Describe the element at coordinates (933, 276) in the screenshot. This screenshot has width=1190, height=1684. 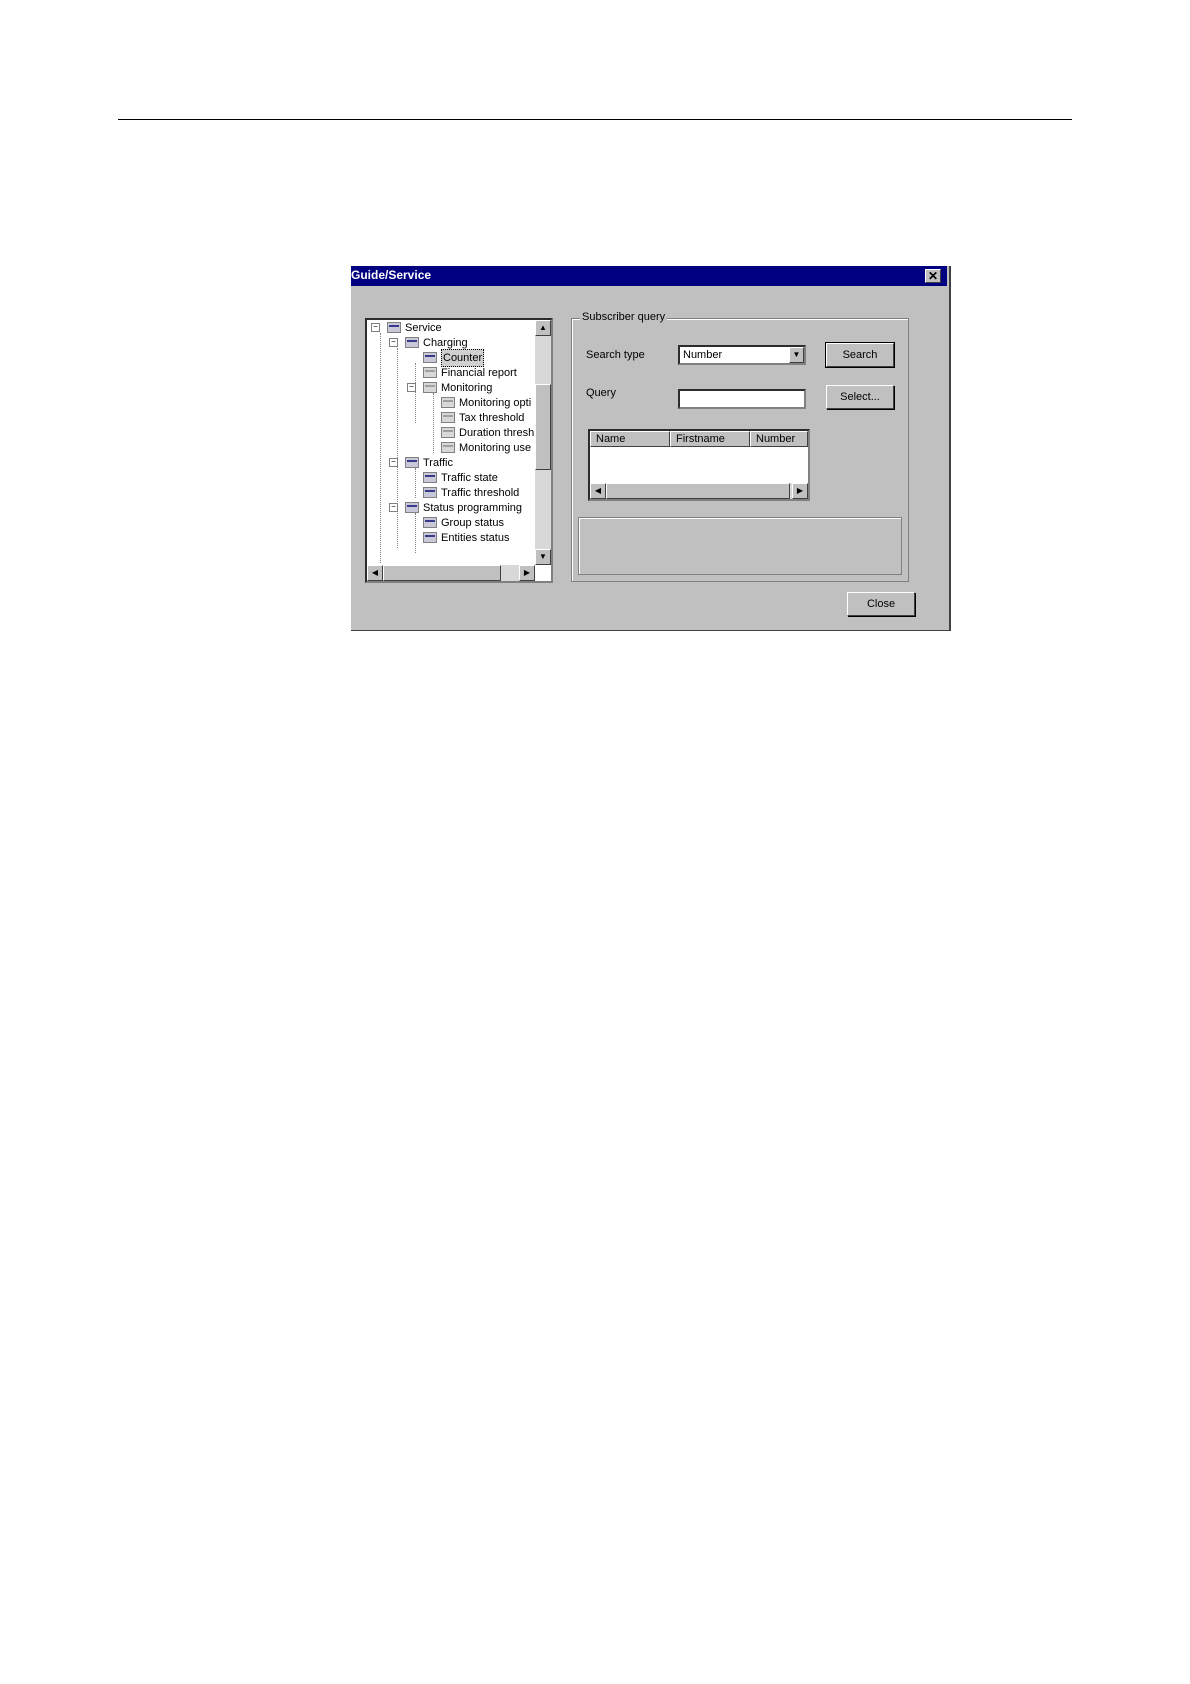
I see `close-icon: ✕` at that location.